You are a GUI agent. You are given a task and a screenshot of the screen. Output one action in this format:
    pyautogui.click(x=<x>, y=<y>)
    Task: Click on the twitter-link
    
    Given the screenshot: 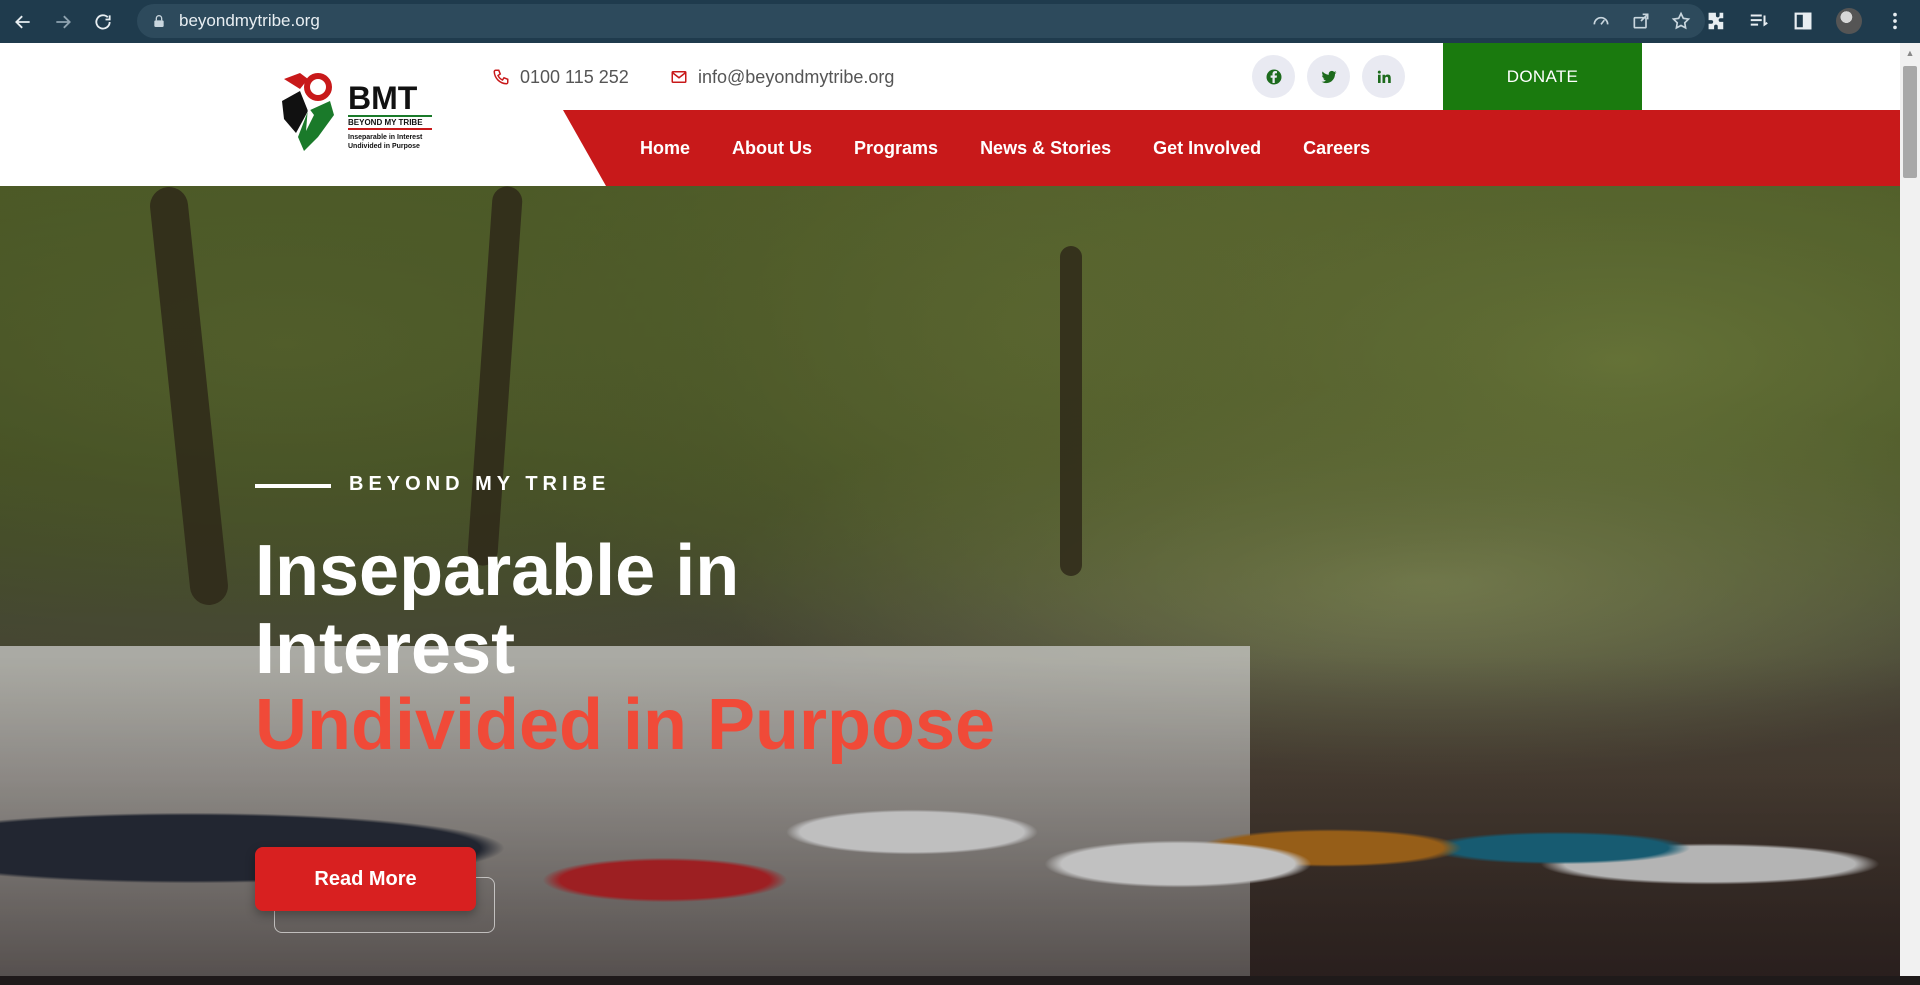 What is the action you would take?
    pyautogui.click(x=1328, y=76)
    